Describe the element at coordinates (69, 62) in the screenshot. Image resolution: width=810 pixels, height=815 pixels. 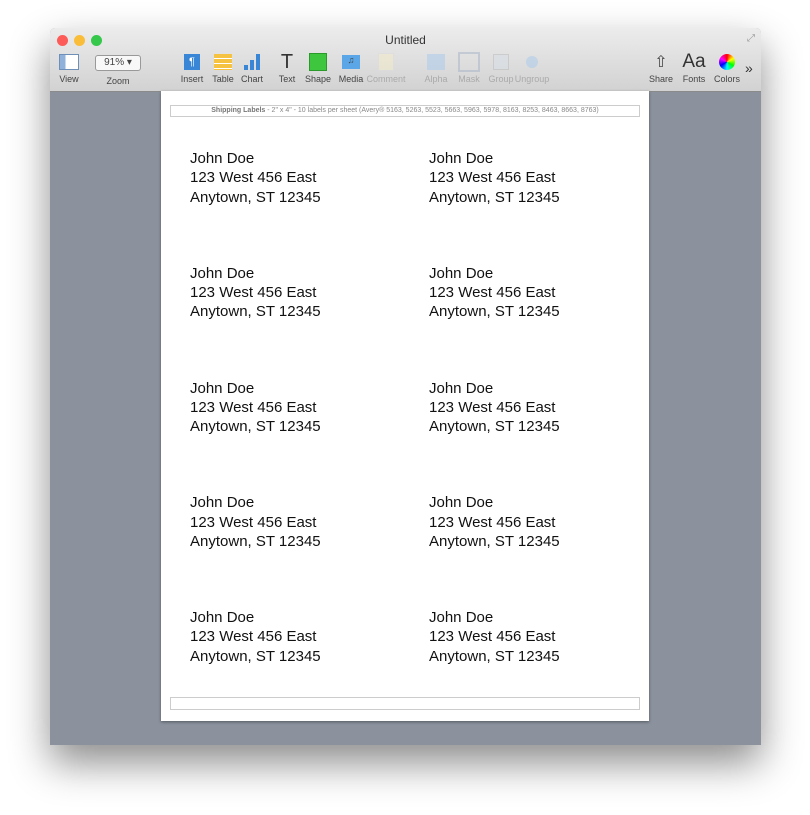
I see `view-icon` at that location.